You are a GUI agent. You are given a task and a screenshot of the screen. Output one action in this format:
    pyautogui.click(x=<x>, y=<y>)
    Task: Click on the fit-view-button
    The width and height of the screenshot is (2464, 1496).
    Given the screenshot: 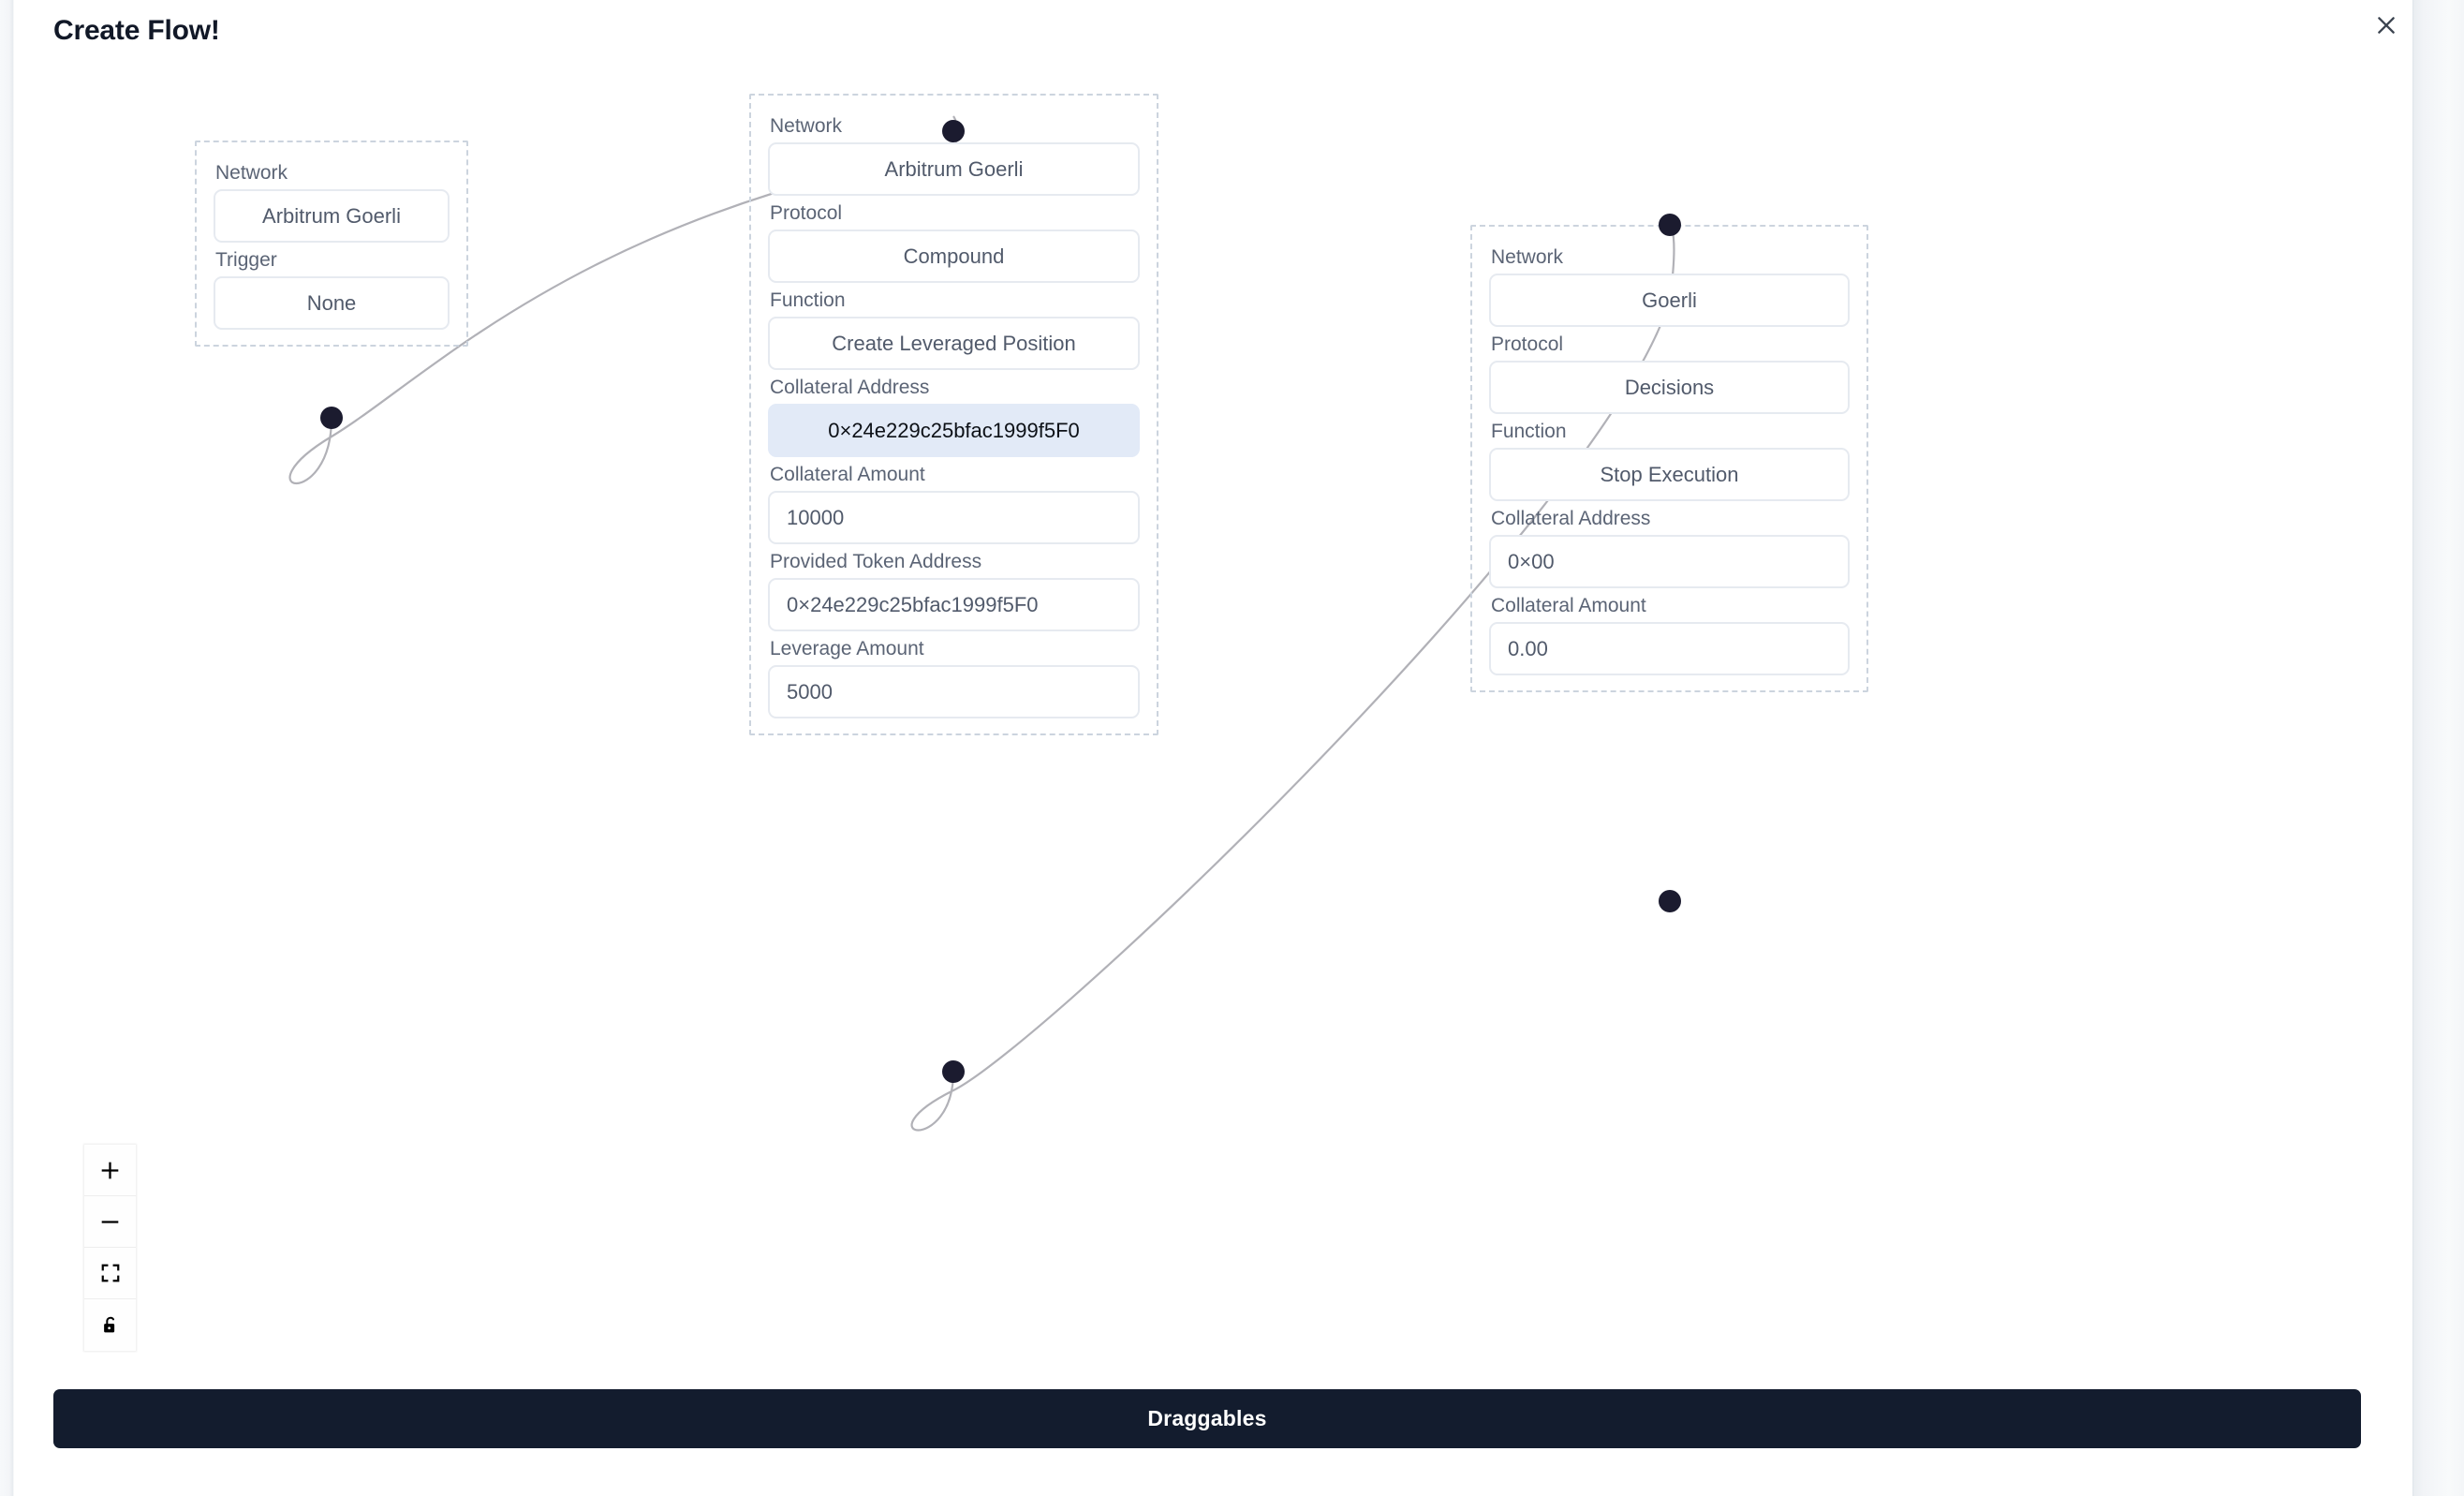 What is the action you would take?
    pyautogui.click(x=110, y=1273)
    